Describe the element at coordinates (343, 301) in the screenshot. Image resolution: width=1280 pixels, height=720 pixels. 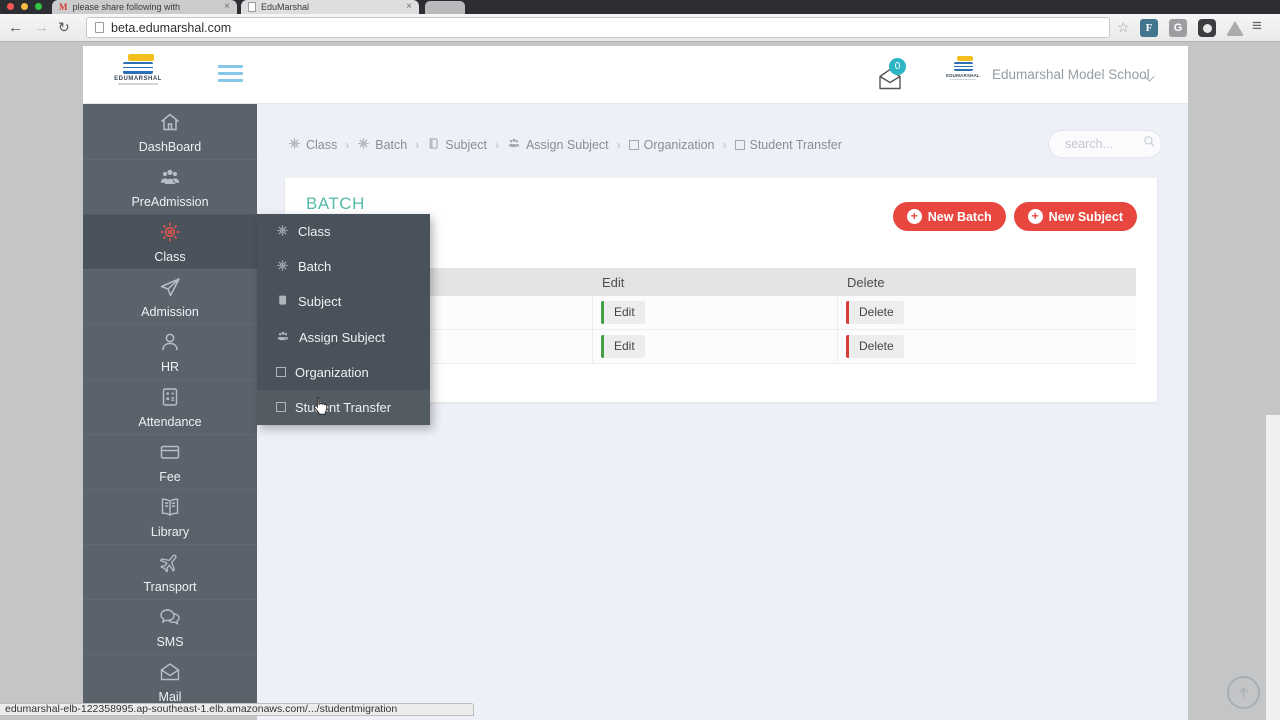
I see `submenu-item-subject: Subject` at that location.